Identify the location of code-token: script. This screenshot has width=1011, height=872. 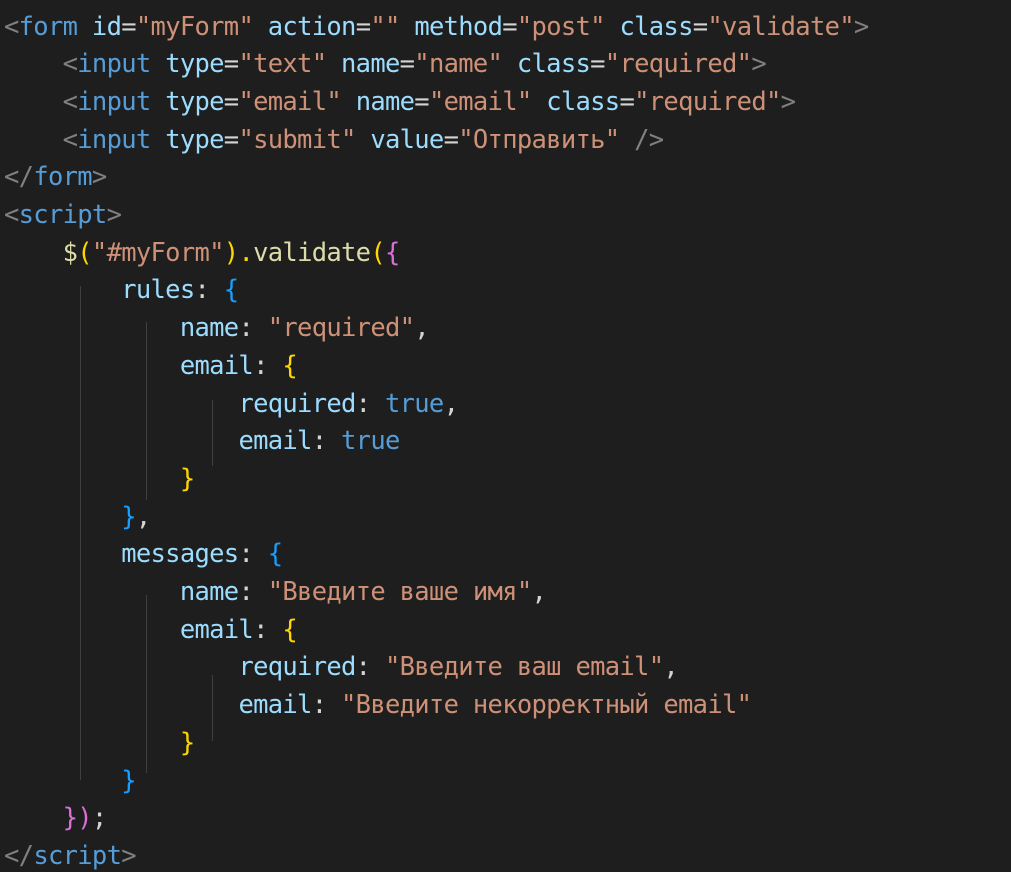
(63, 215).